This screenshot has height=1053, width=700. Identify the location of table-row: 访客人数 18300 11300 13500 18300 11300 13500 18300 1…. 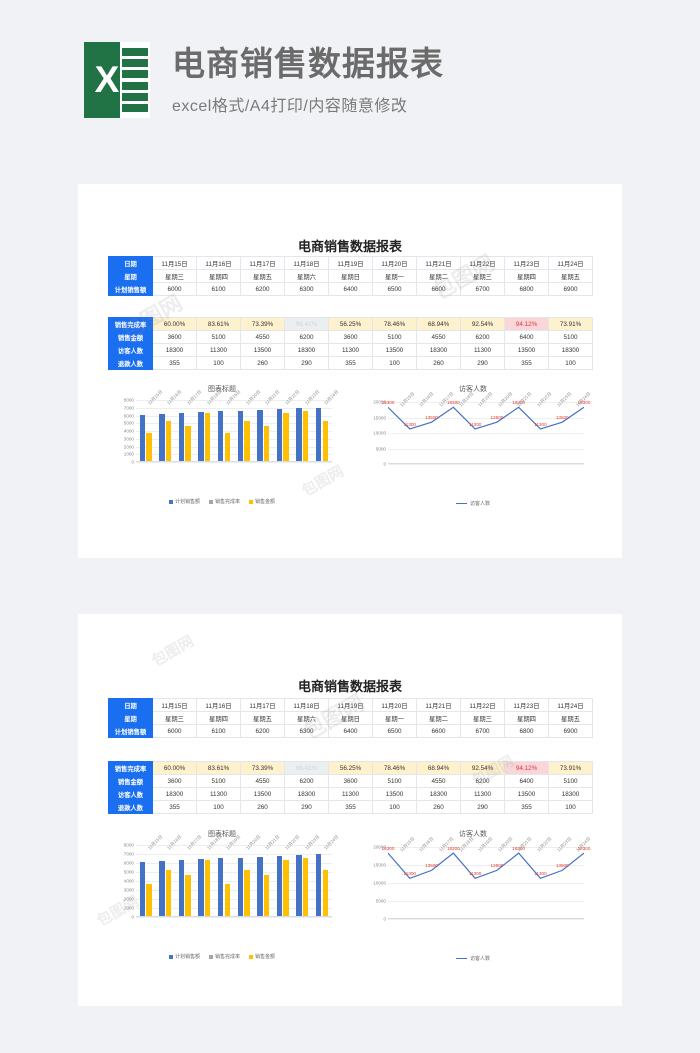
(350, 350).